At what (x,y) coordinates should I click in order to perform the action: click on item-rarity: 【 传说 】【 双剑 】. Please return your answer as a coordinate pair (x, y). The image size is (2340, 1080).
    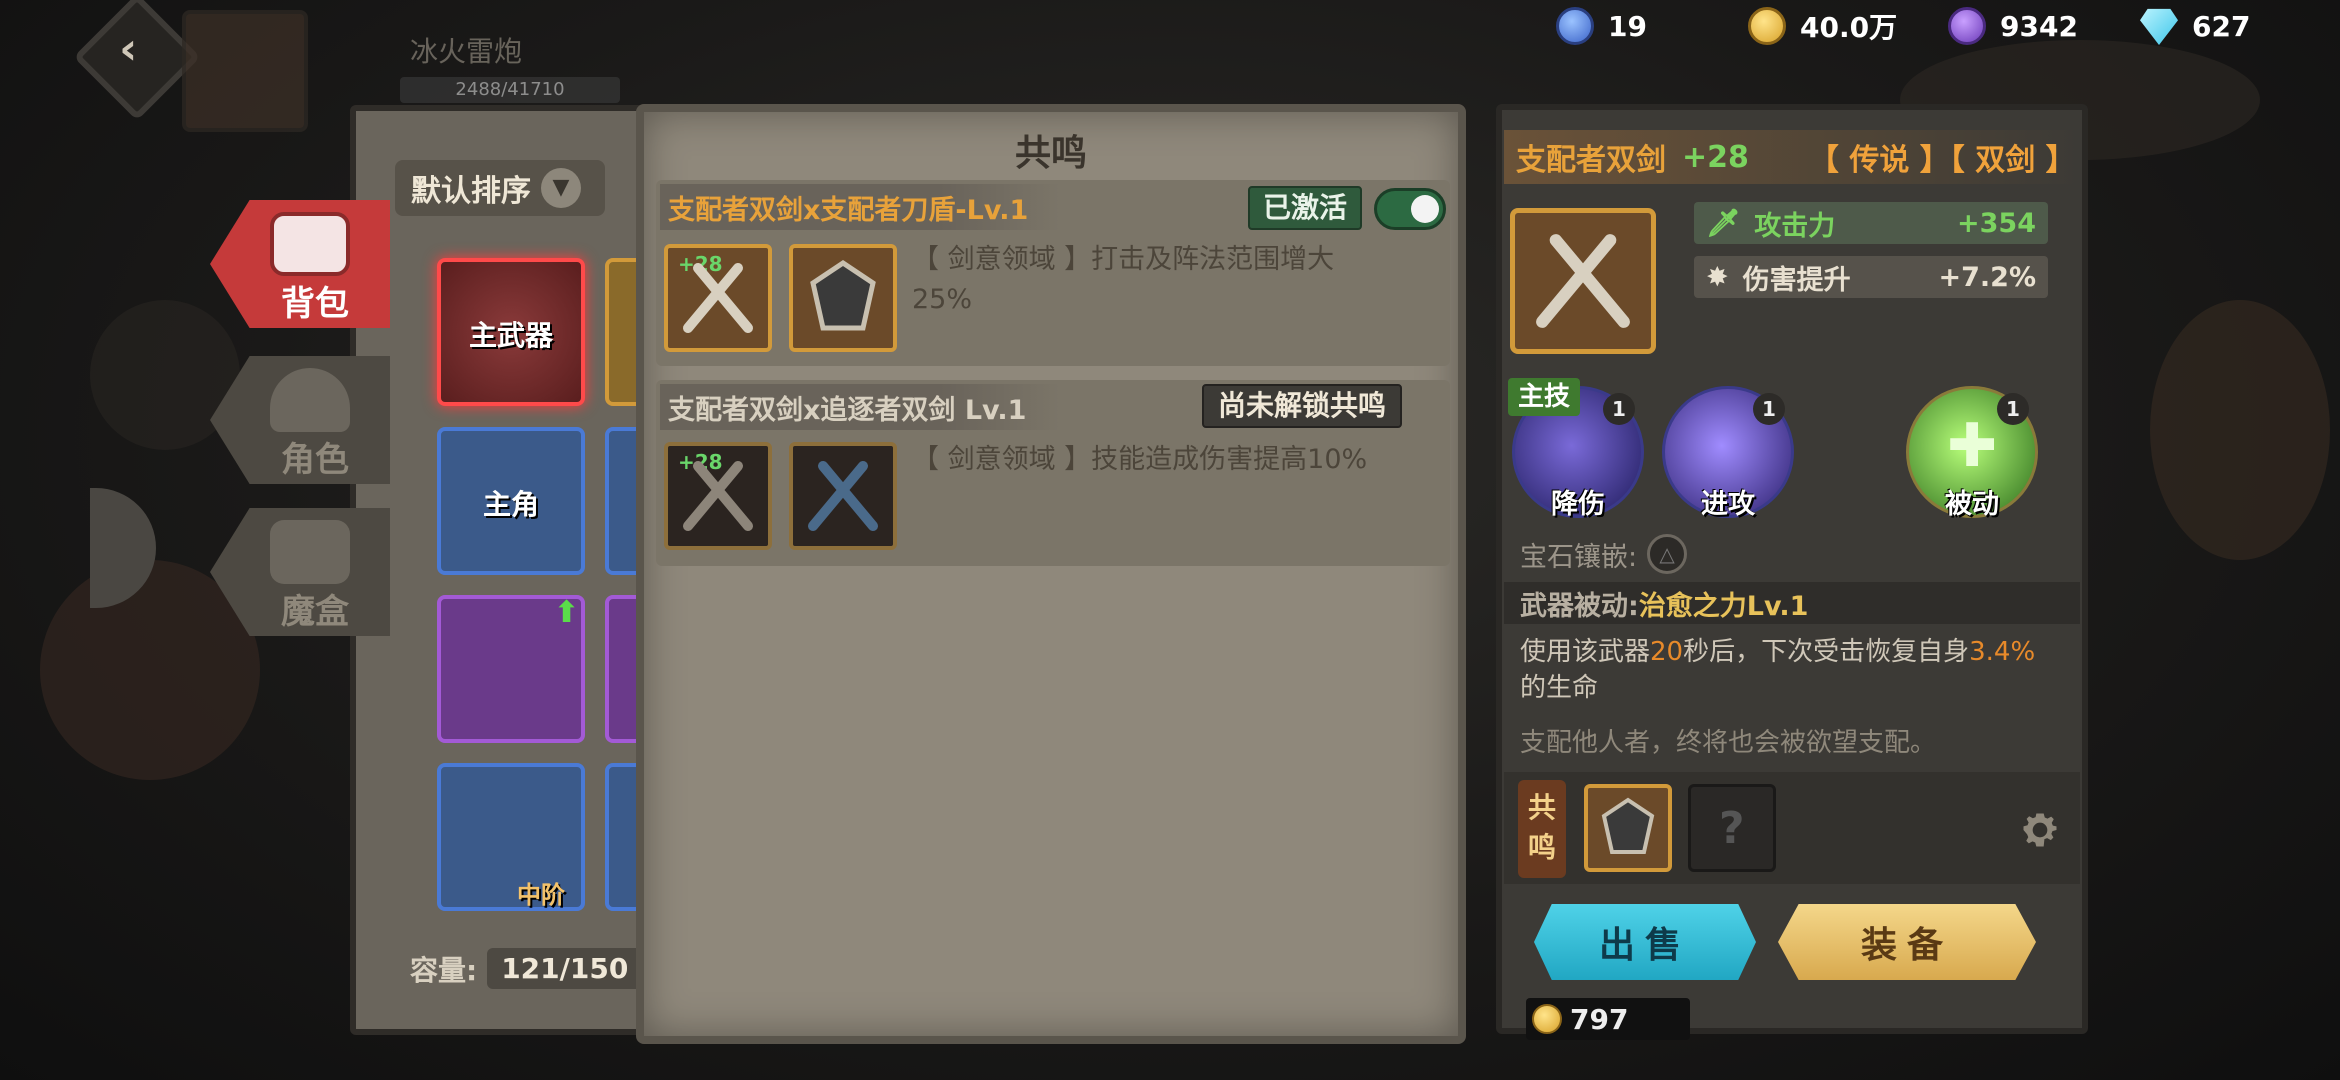
    Looking at the image, I should click on (1942, 160).